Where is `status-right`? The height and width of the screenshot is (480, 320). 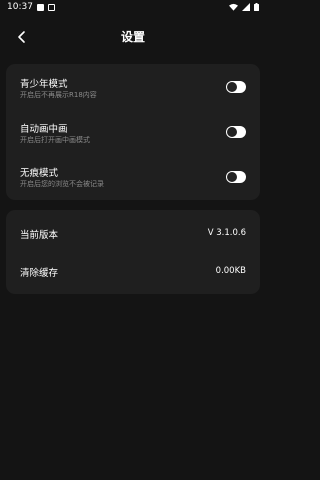
status-right is located at coordinates (244, 7).